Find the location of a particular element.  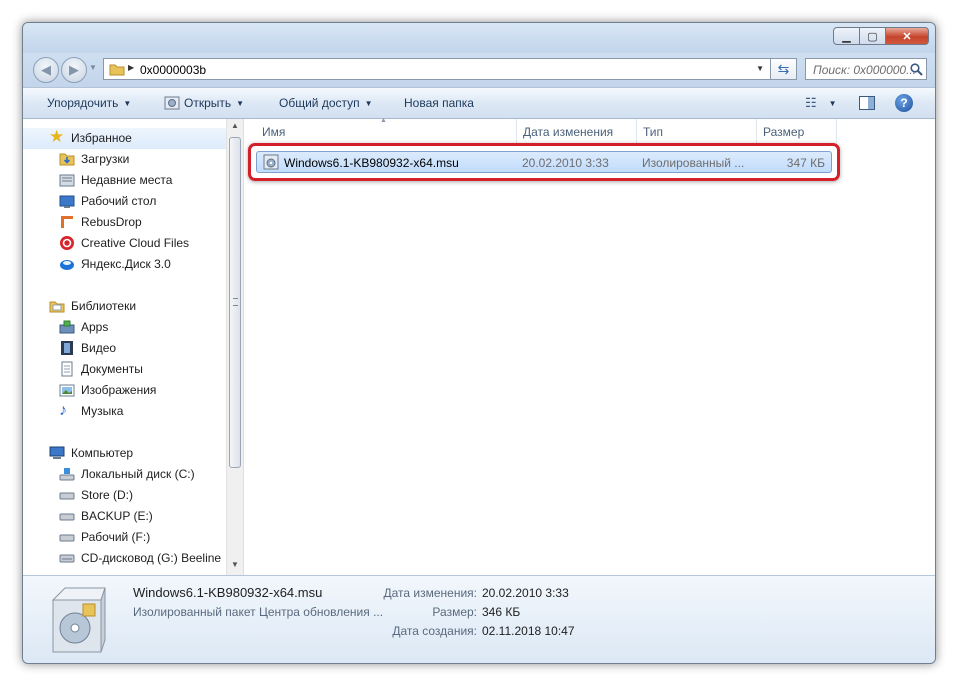

column-header-date: Дата изменения is located at coordinates (577, 131).